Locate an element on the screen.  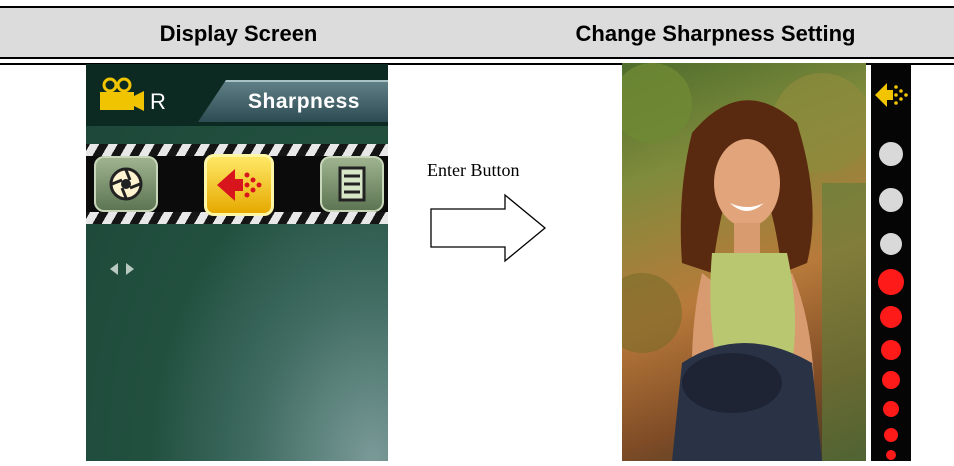
sharpness-icon is located at coordinates (239, 185).